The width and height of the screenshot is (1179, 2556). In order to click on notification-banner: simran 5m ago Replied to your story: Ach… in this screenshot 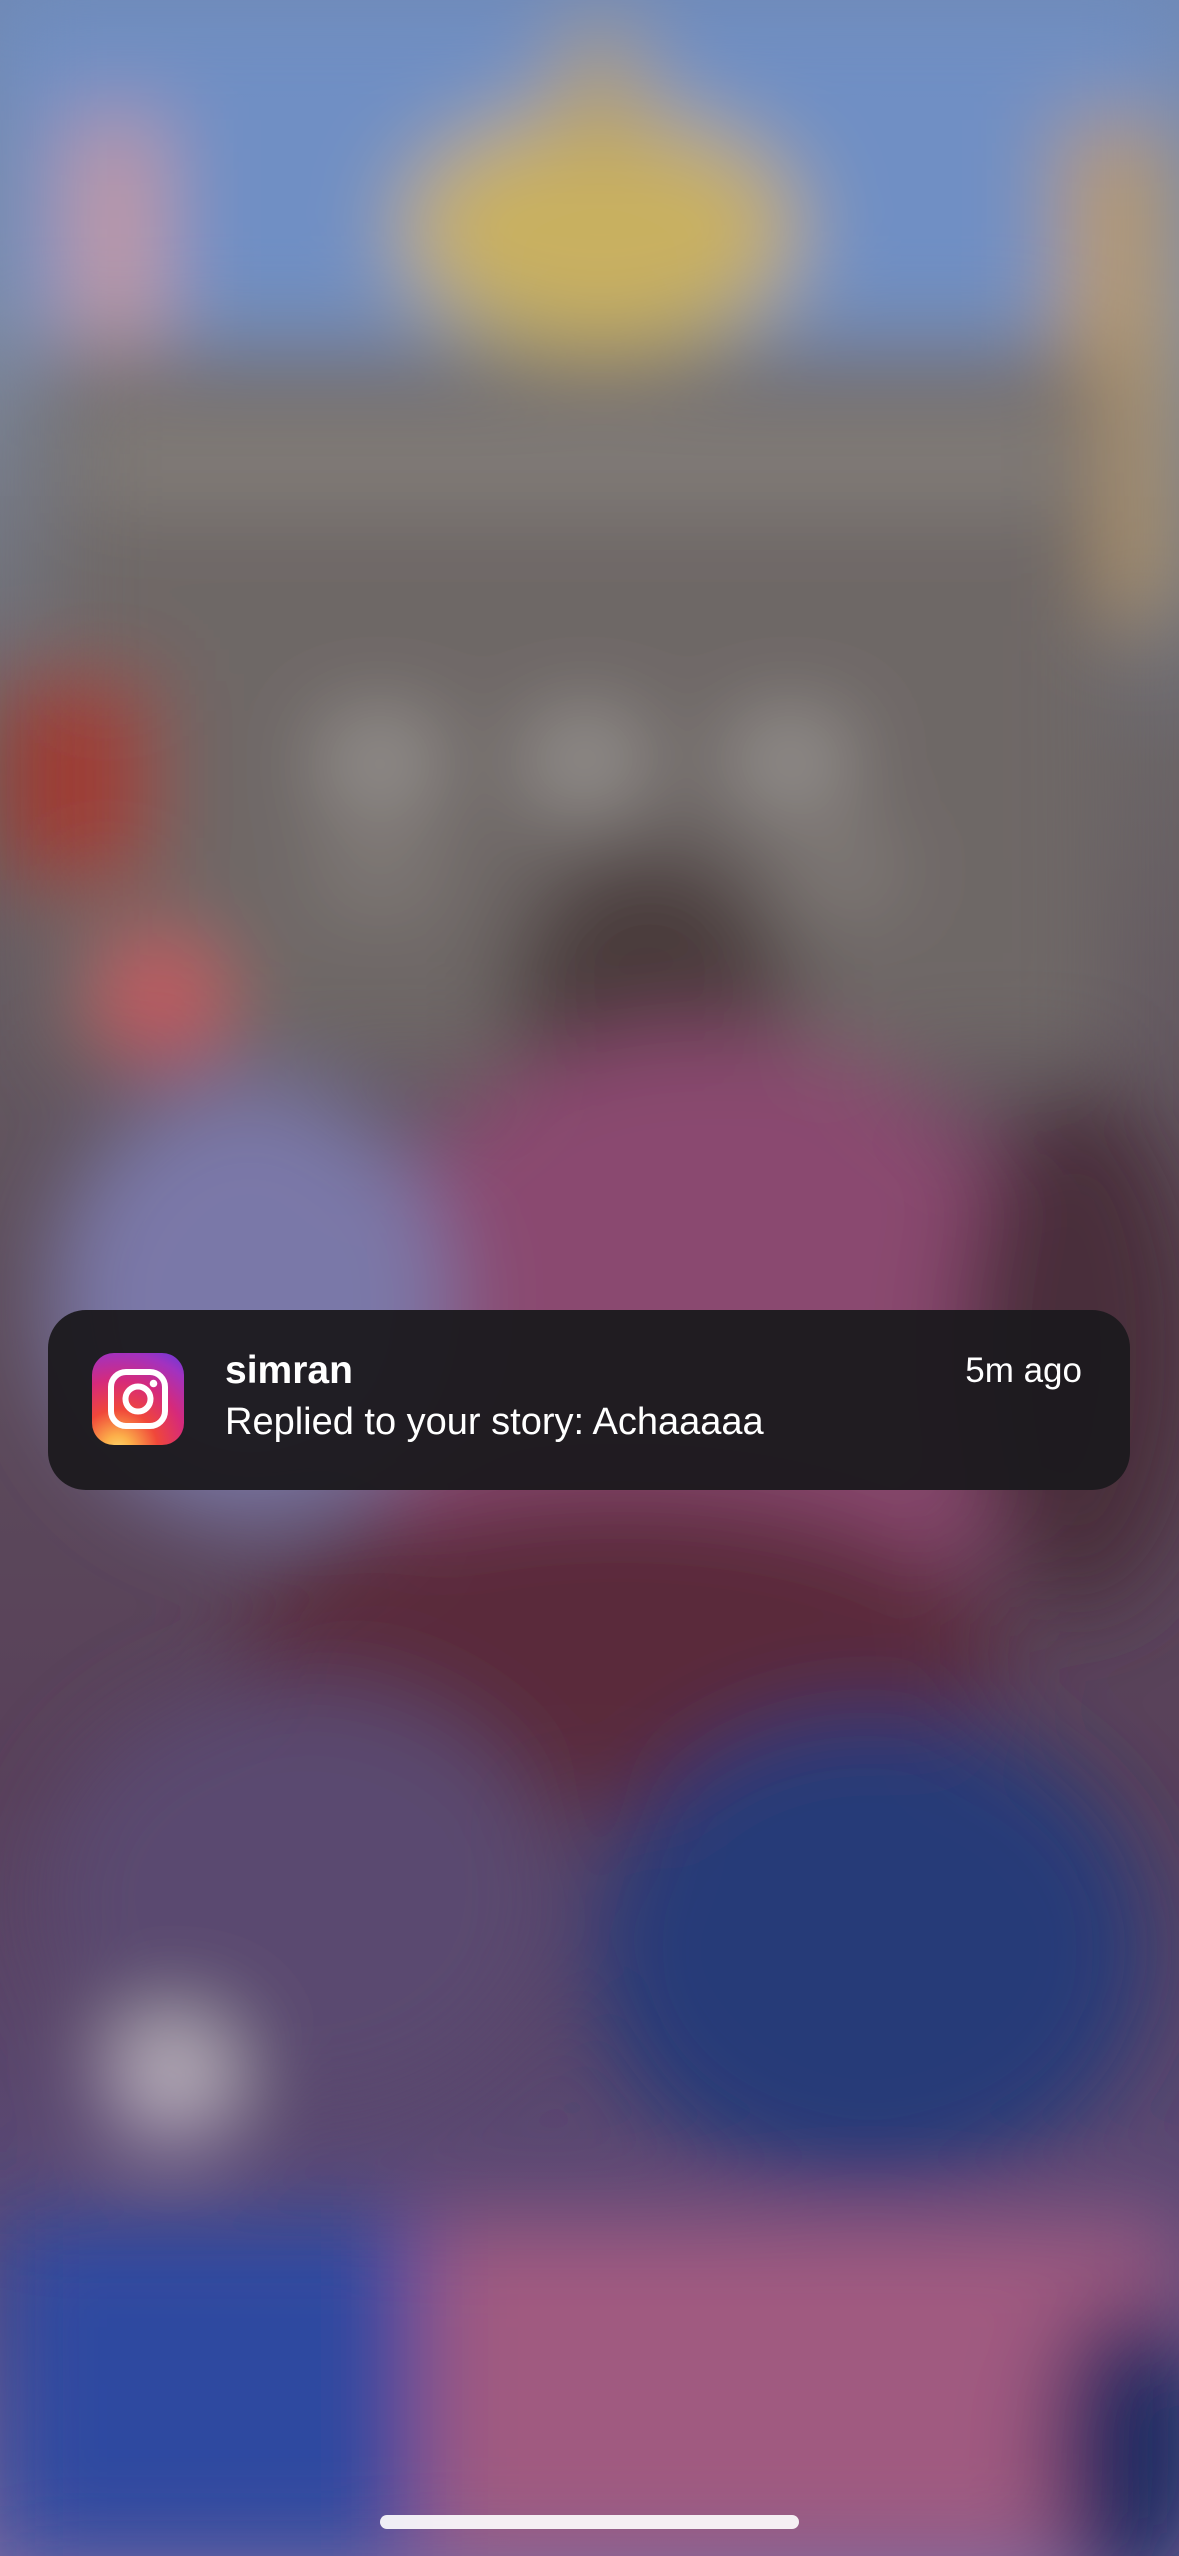, I will do `click(589, 1400)`.